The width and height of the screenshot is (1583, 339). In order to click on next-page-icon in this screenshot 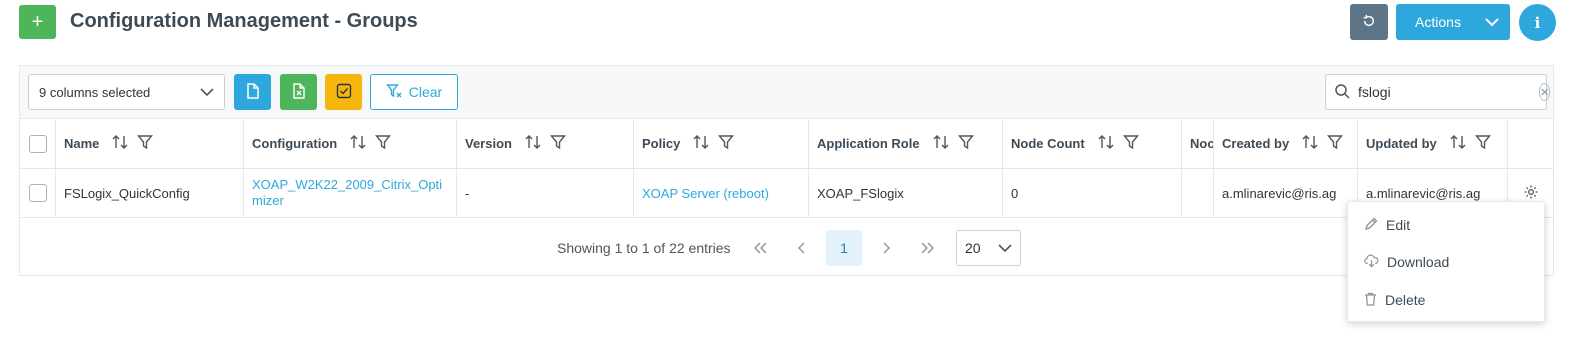, I will do `click(886, 248)`.